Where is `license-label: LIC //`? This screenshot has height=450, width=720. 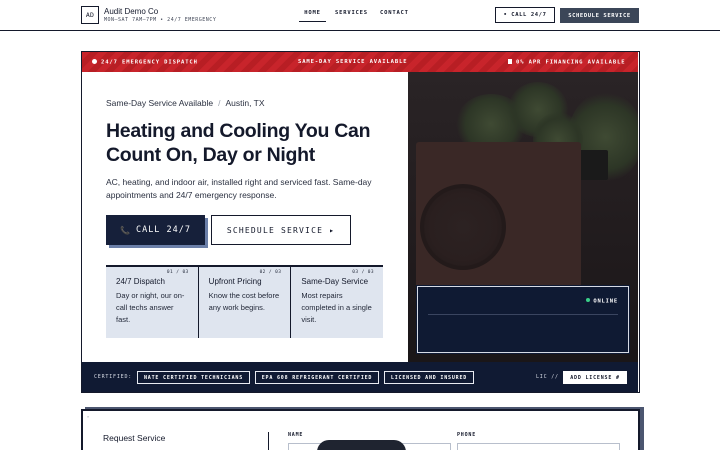 license-label: LIC // is located at coordinates (547, 377).